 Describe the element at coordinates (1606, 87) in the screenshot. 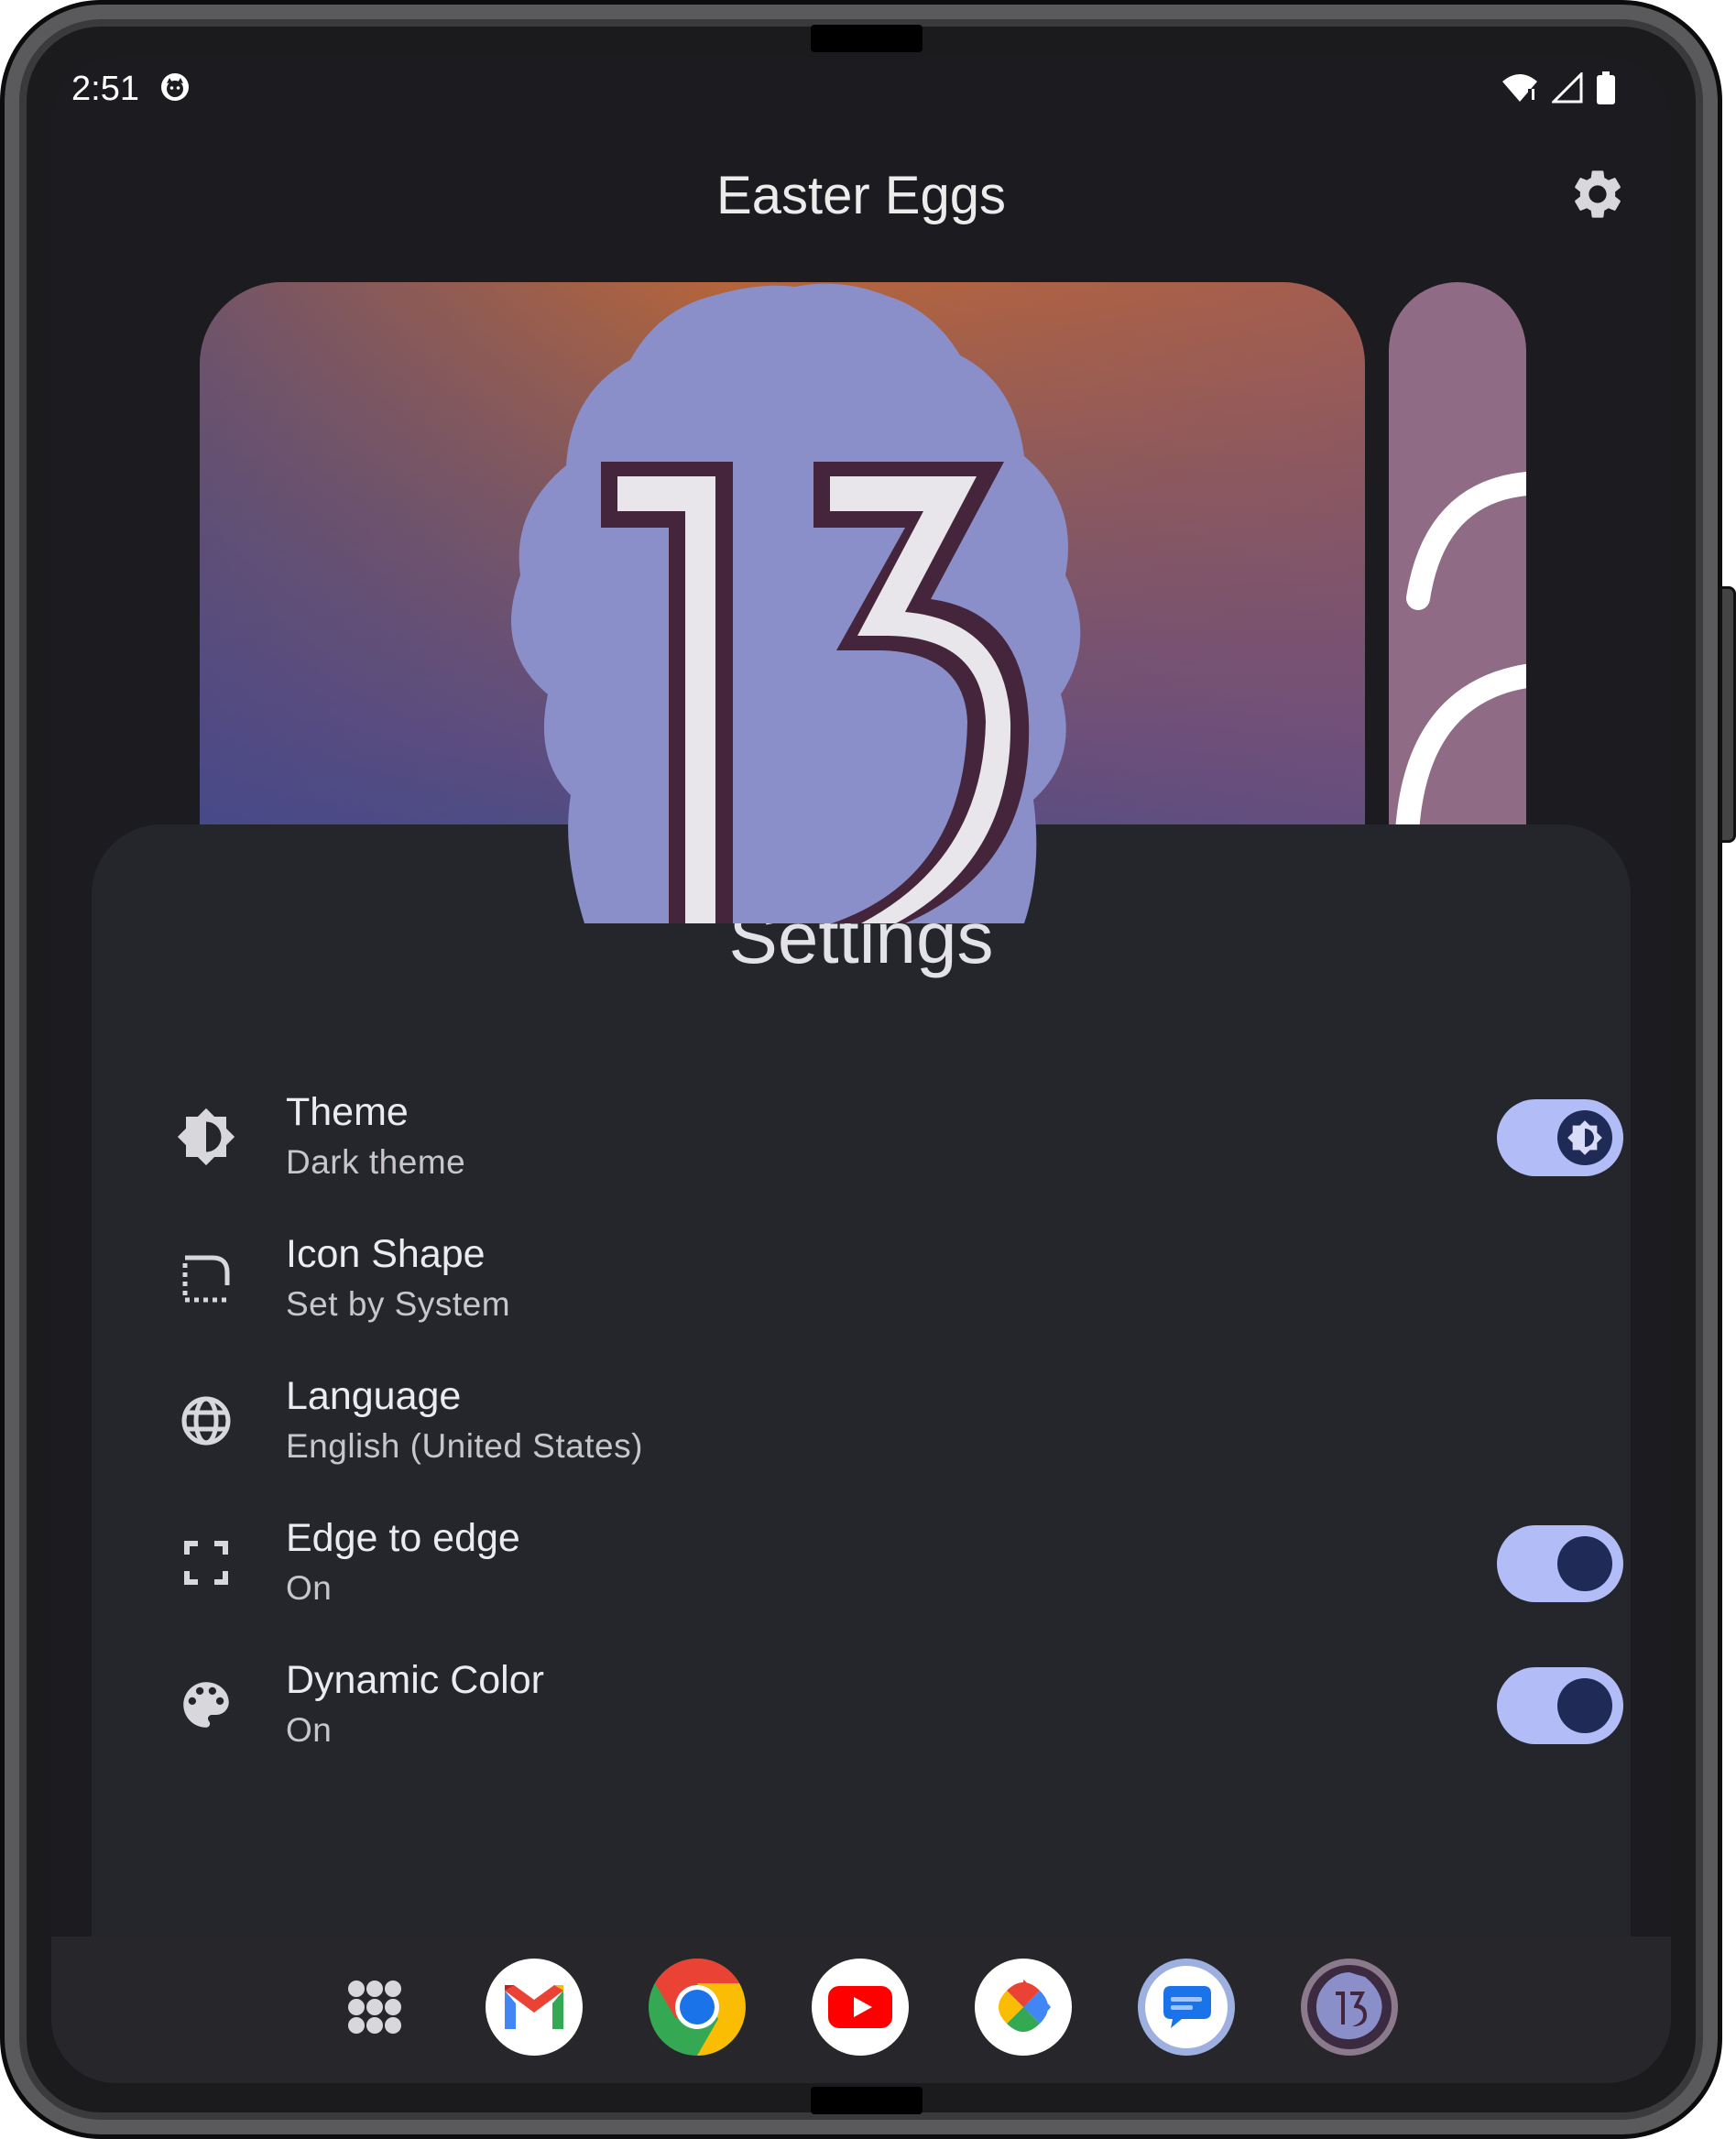

I see `battery-icon` at that location.